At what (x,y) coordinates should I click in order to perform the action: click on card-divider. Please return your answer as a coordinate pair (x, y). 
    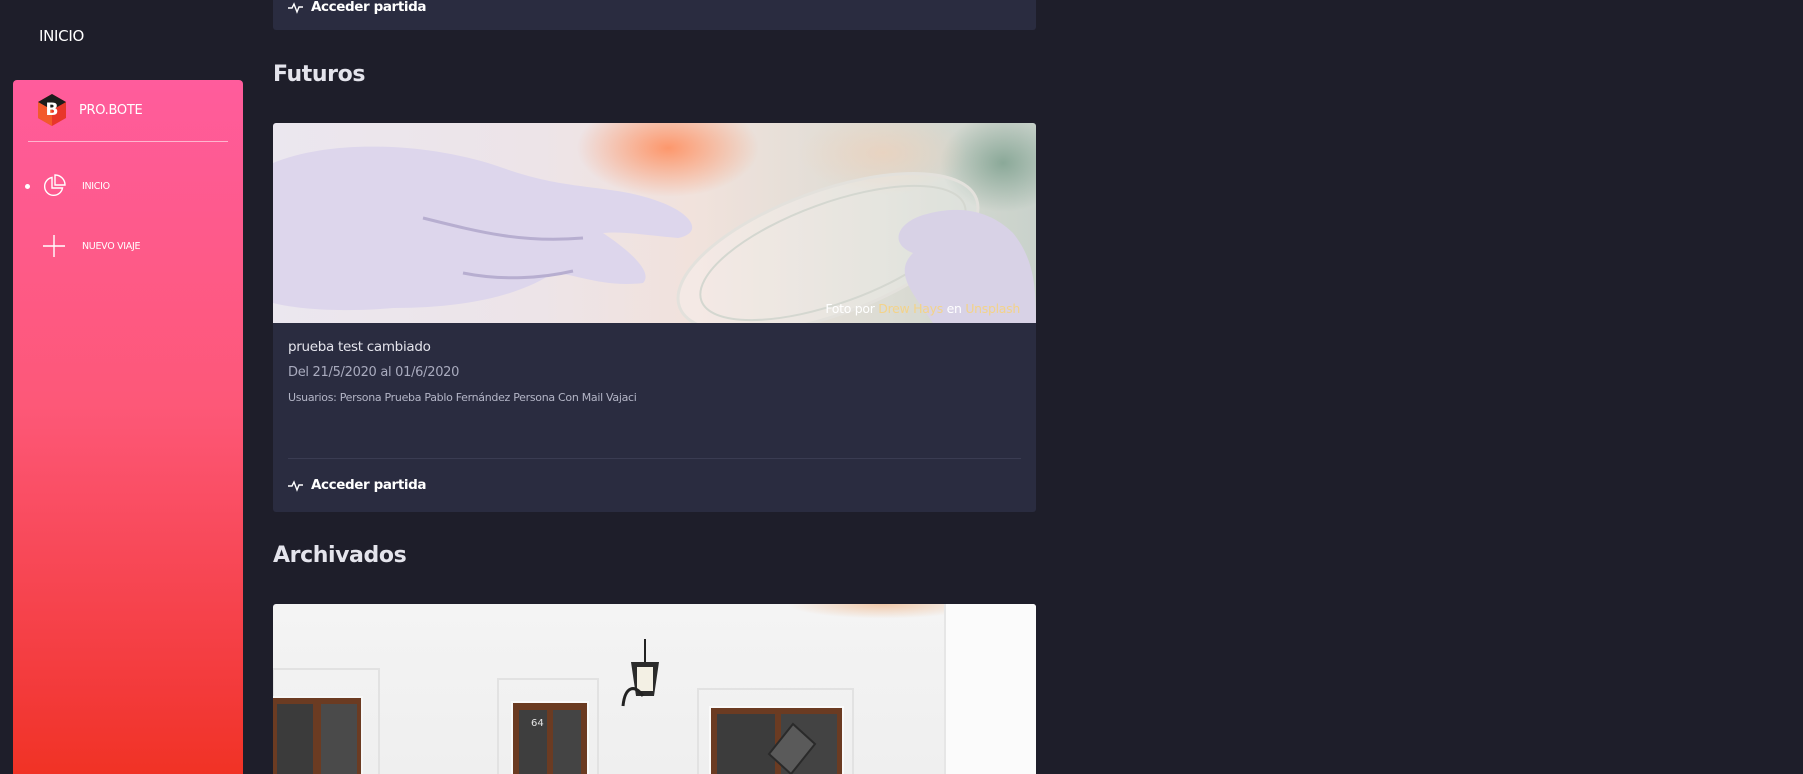
    Looking at the image, I should click on (654, 458).